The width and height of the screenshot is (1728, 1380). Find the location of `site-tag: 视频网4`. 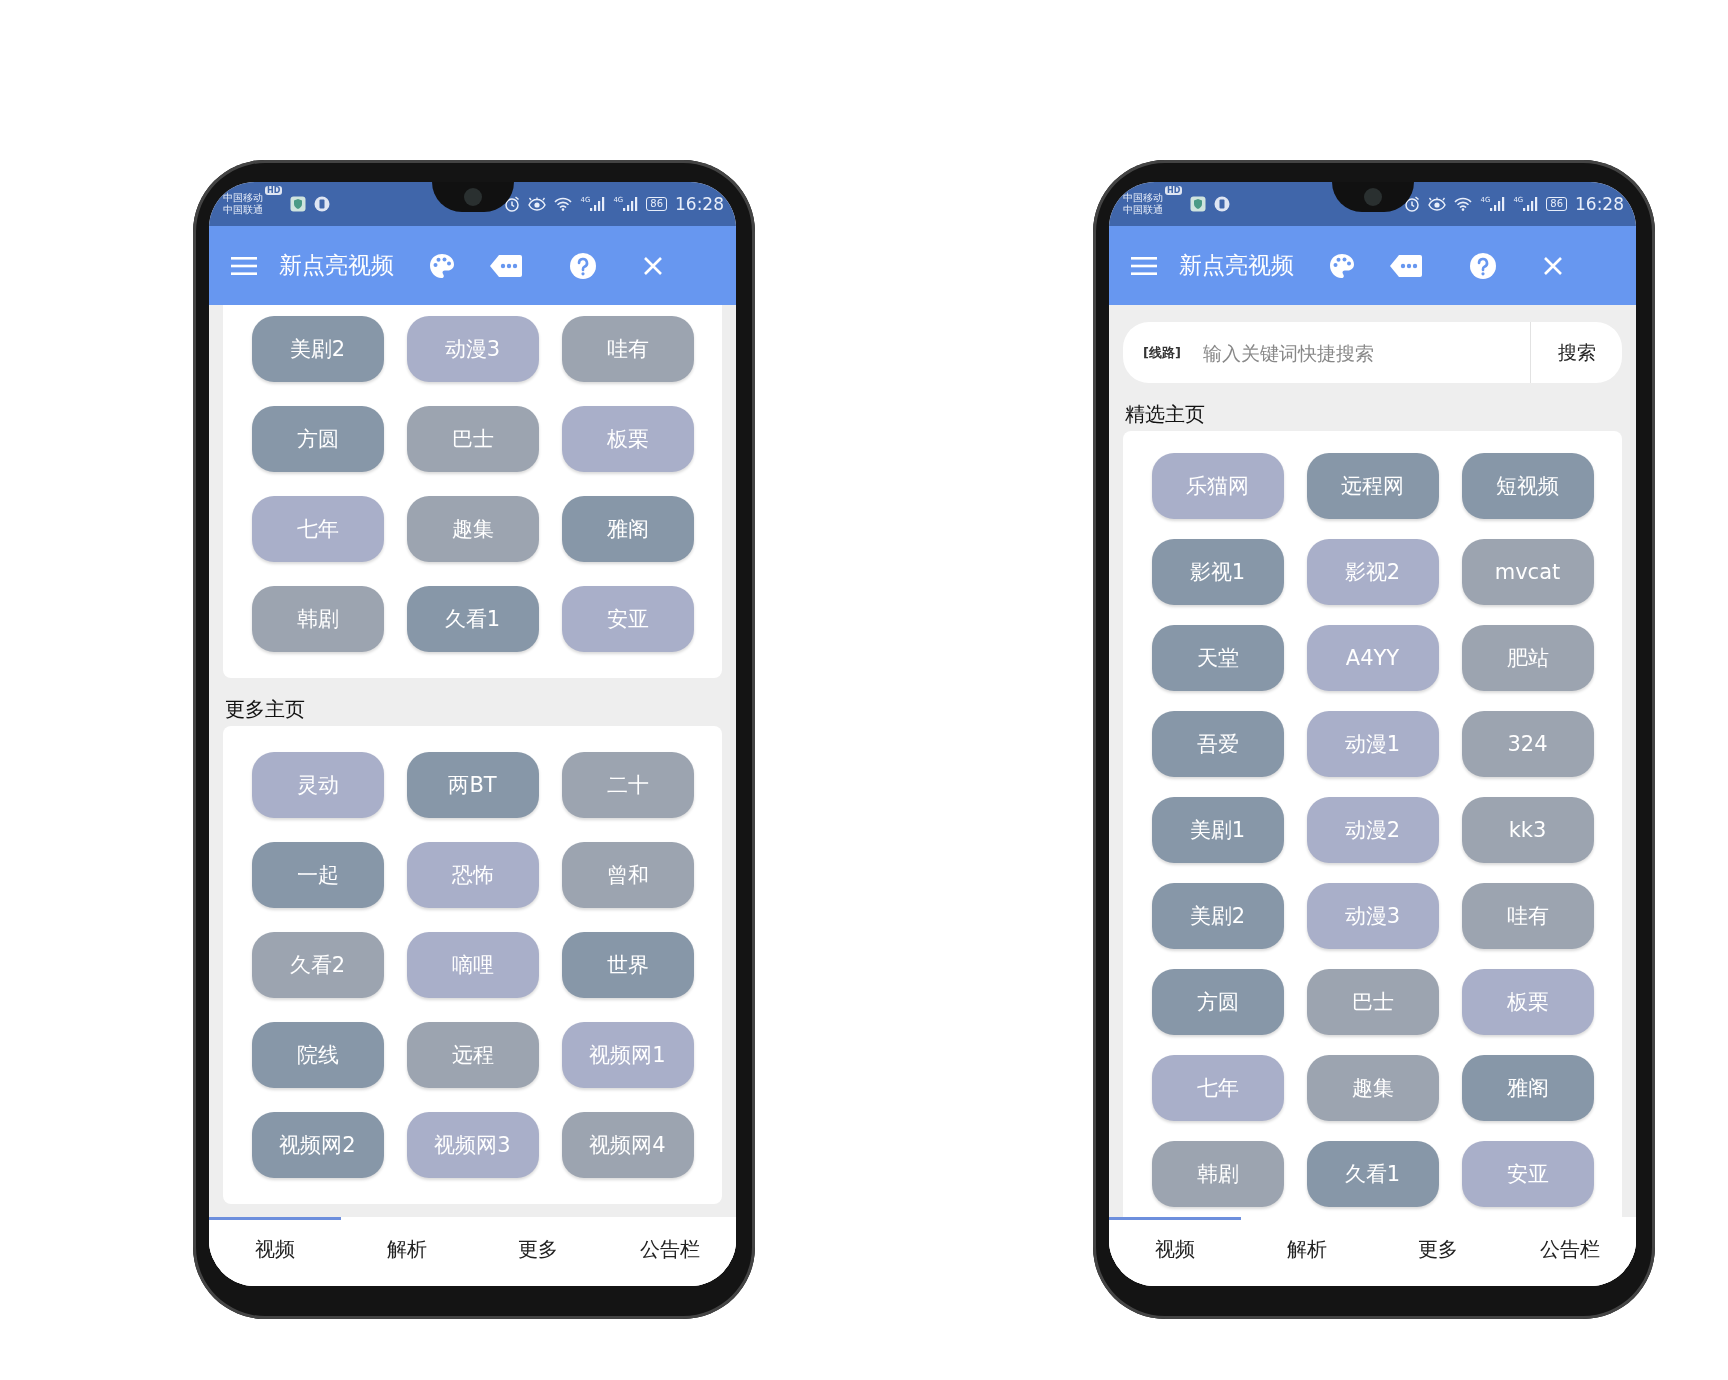

site-tag: 视频网4 is located at coordinates (627, 1145).